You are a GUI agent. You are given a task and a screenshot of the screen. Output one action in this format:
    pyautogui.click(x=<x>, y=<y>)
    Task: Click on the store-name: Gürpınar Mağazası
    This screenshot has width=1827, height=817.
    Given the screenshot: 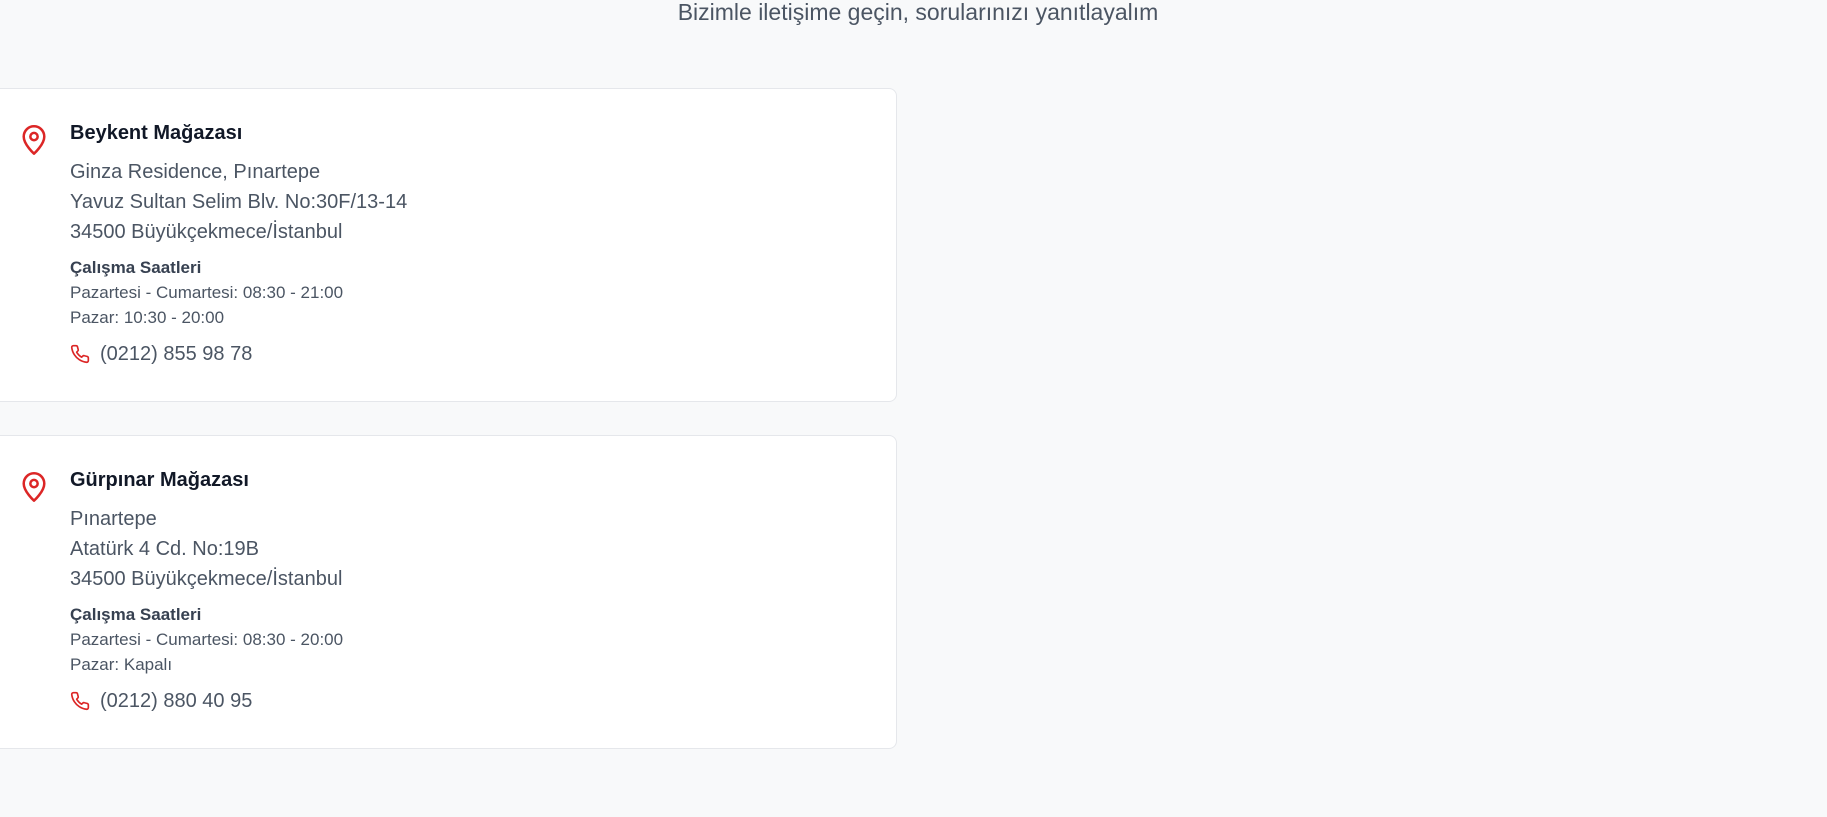 What is the action you would take?
    pyautogui.click(x=159, y=480)
    